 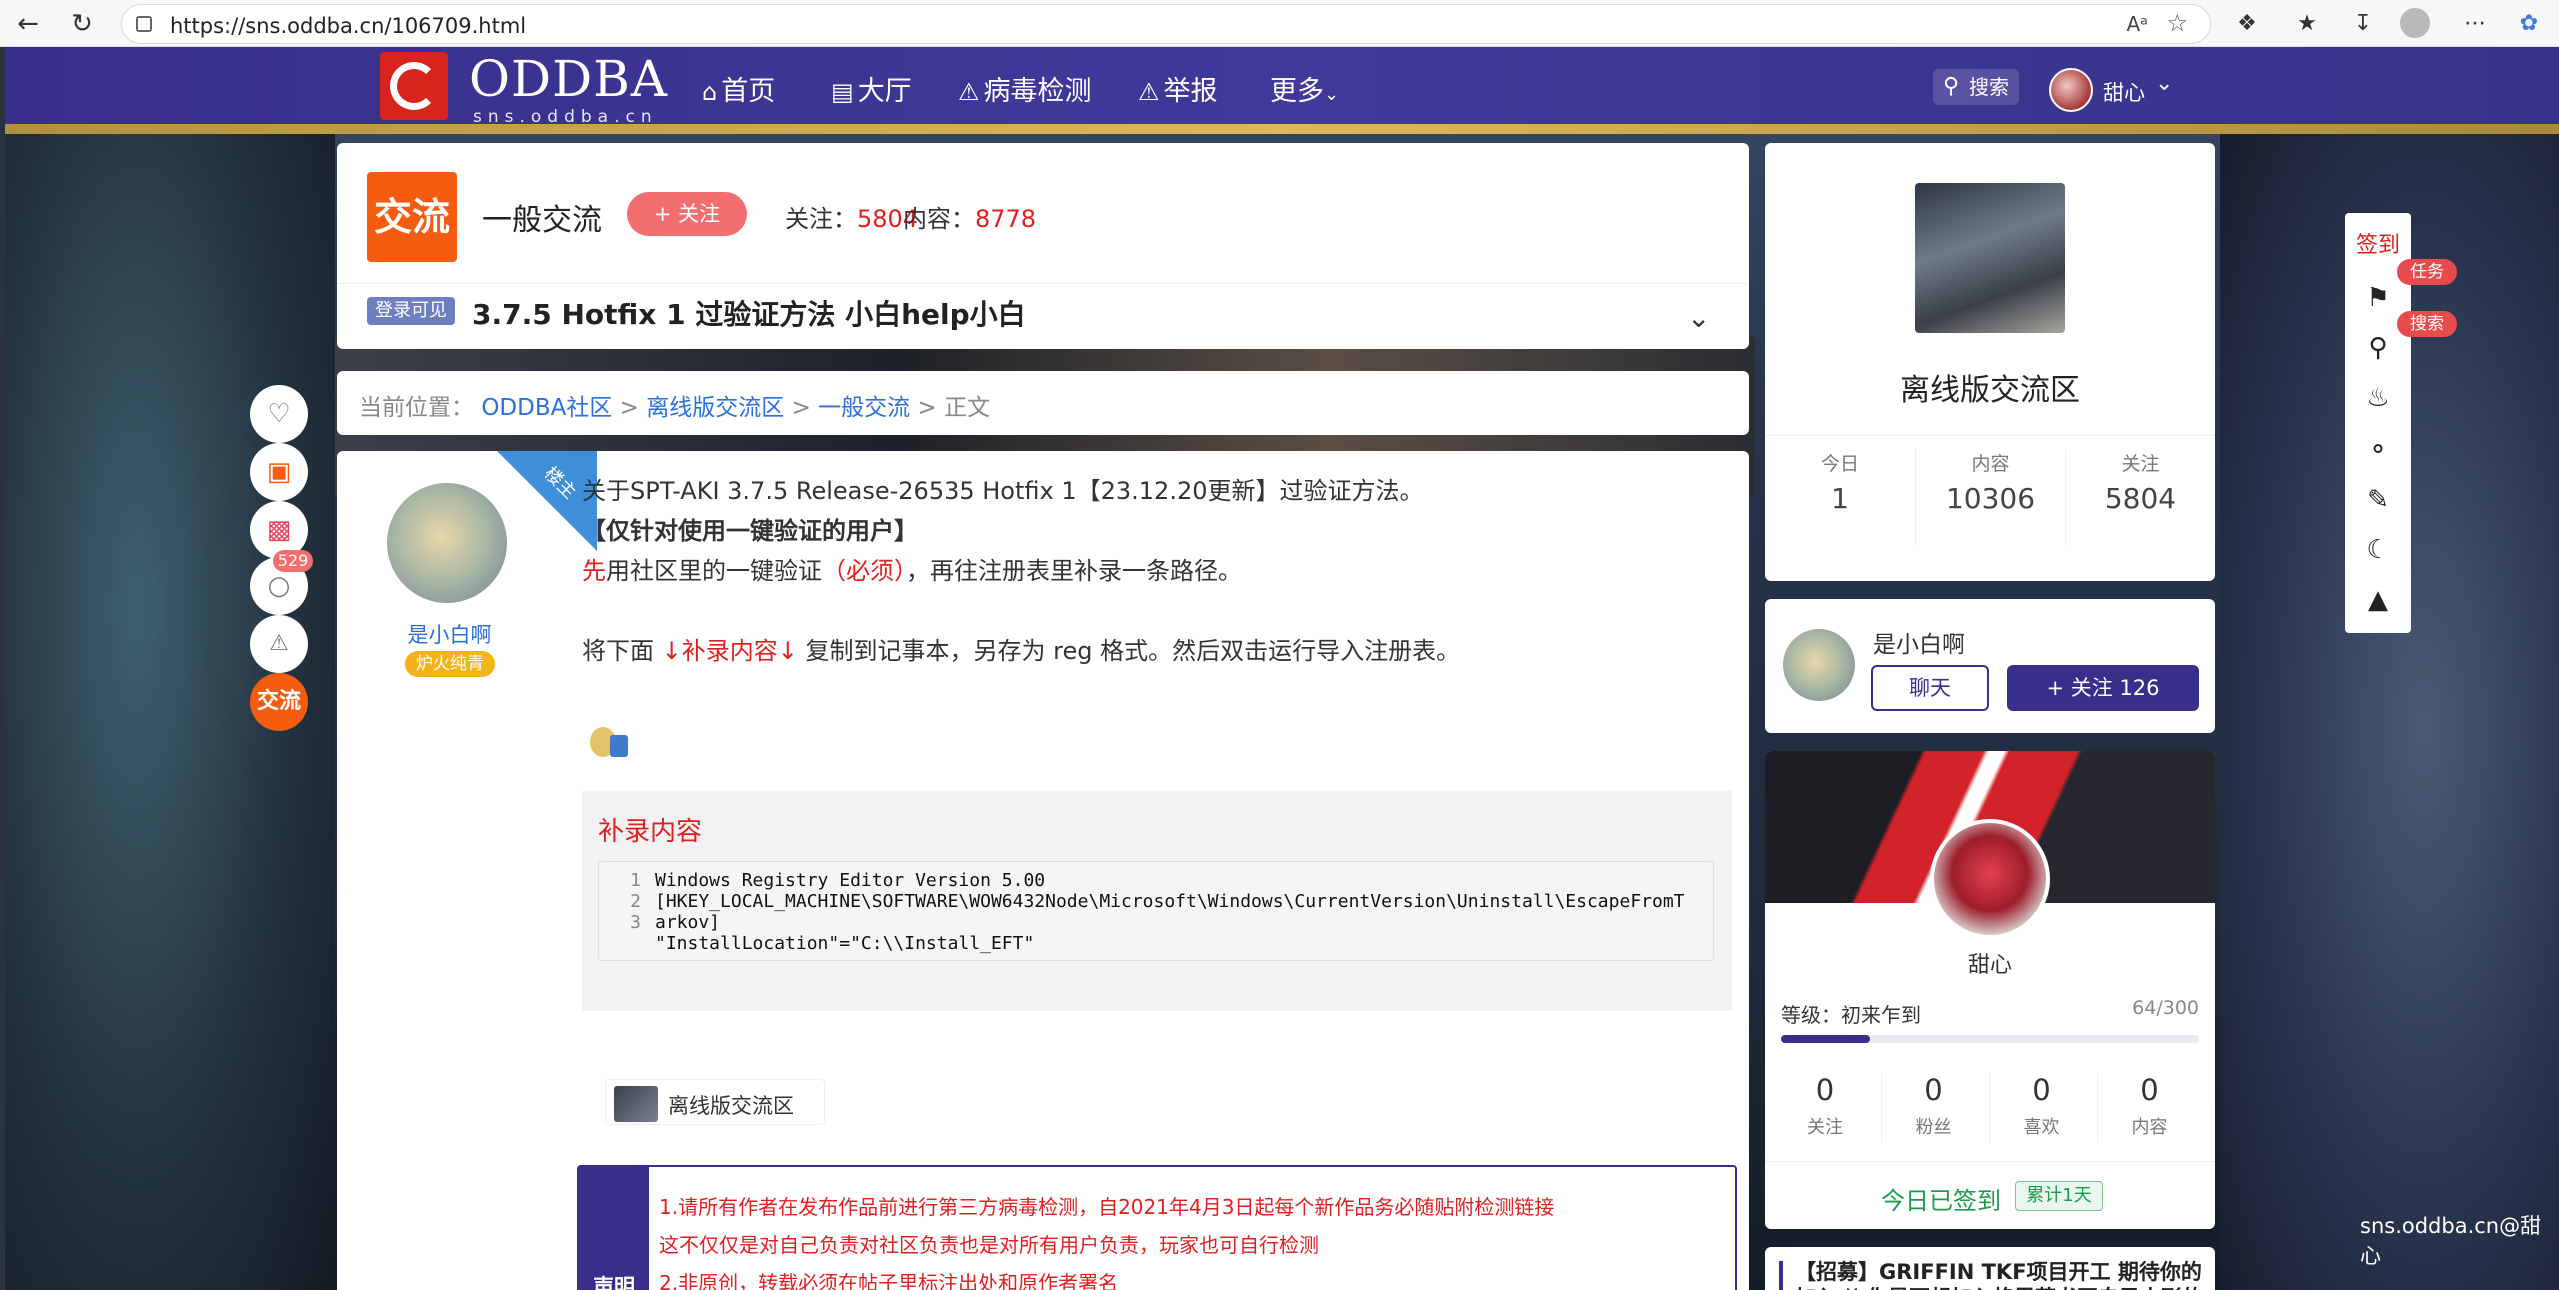 I want to click on header-search-button: ⚲ 搜索, so click(x=1976, y=87).